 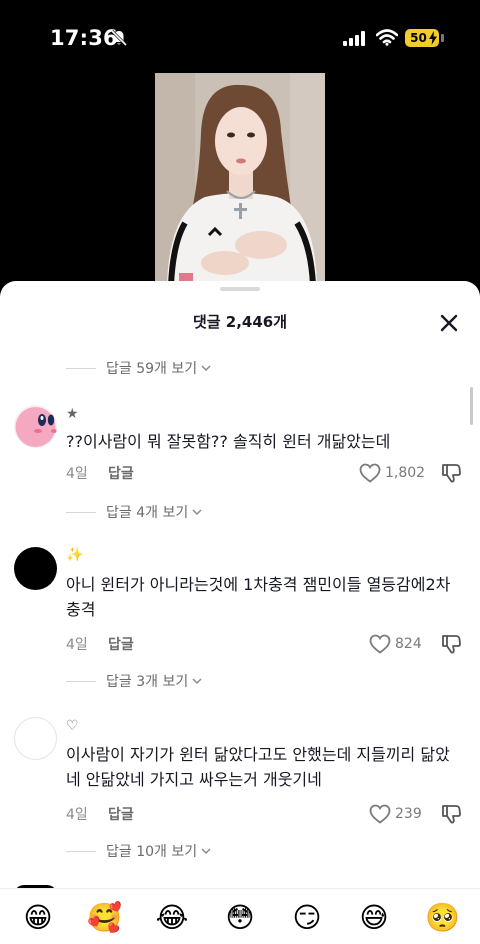 I want to click on view-replies-button: 답글 59개 보기, so click(x=139, y=368).